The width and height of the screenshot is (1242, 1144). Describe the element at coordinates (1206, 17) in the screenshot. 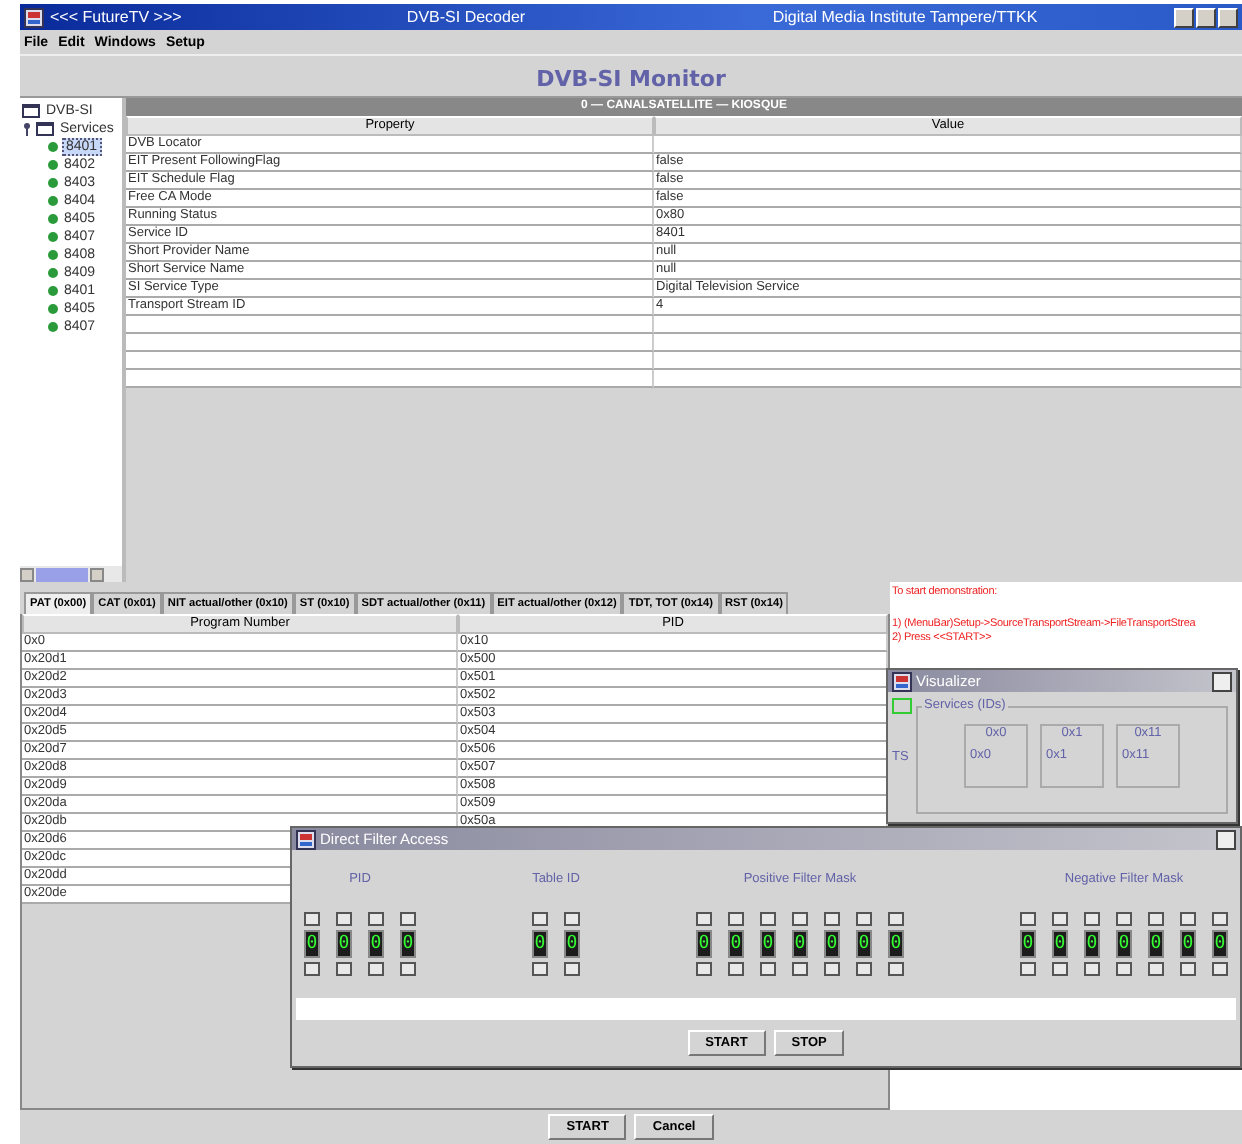

I see `maximize-button` at that location.